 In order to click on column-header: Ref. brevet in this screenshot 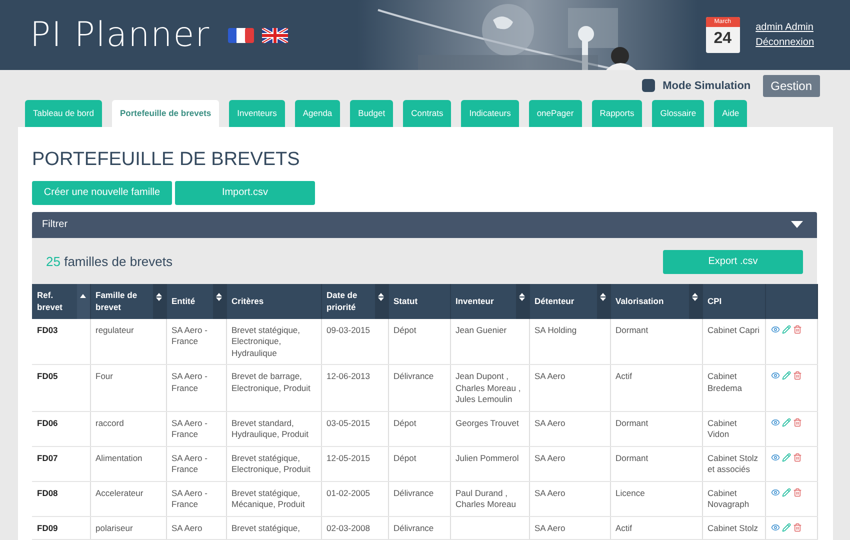, I will do `click(61, 301)`.